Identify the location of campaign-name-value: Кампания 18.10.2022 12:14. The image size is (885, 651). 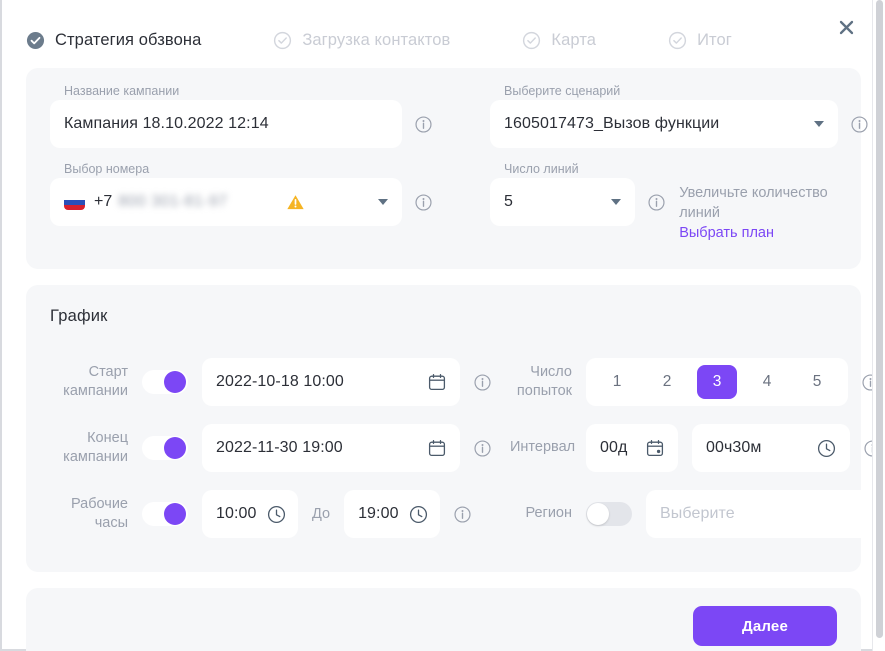
(166, 123).